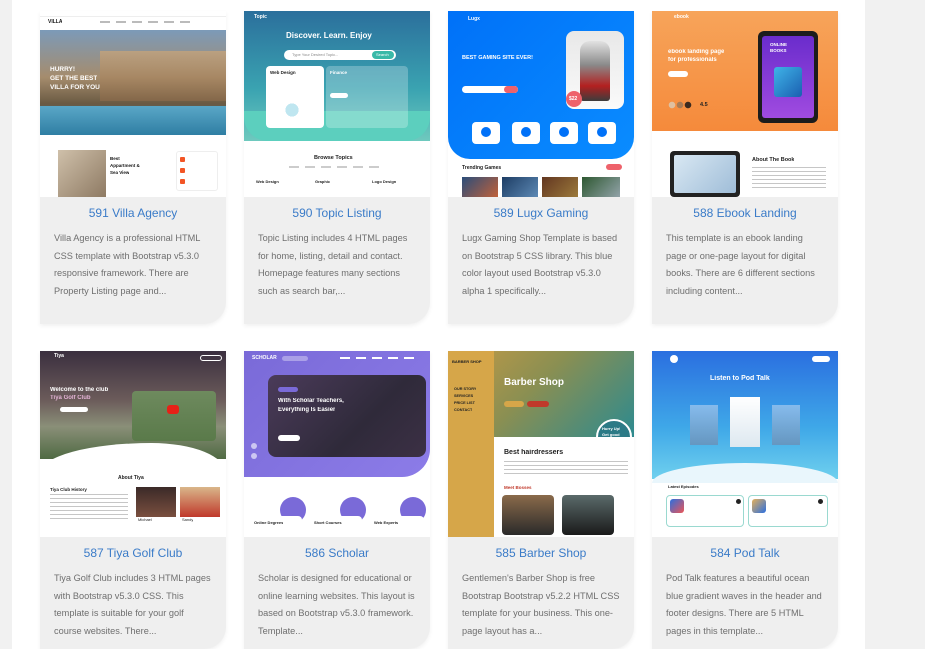 Image resolution: width=925 pixels, height=649 pixels. Describe the element at coordinates (573, 99) in the screenshot. I see `thumb-price: $22` at that location.